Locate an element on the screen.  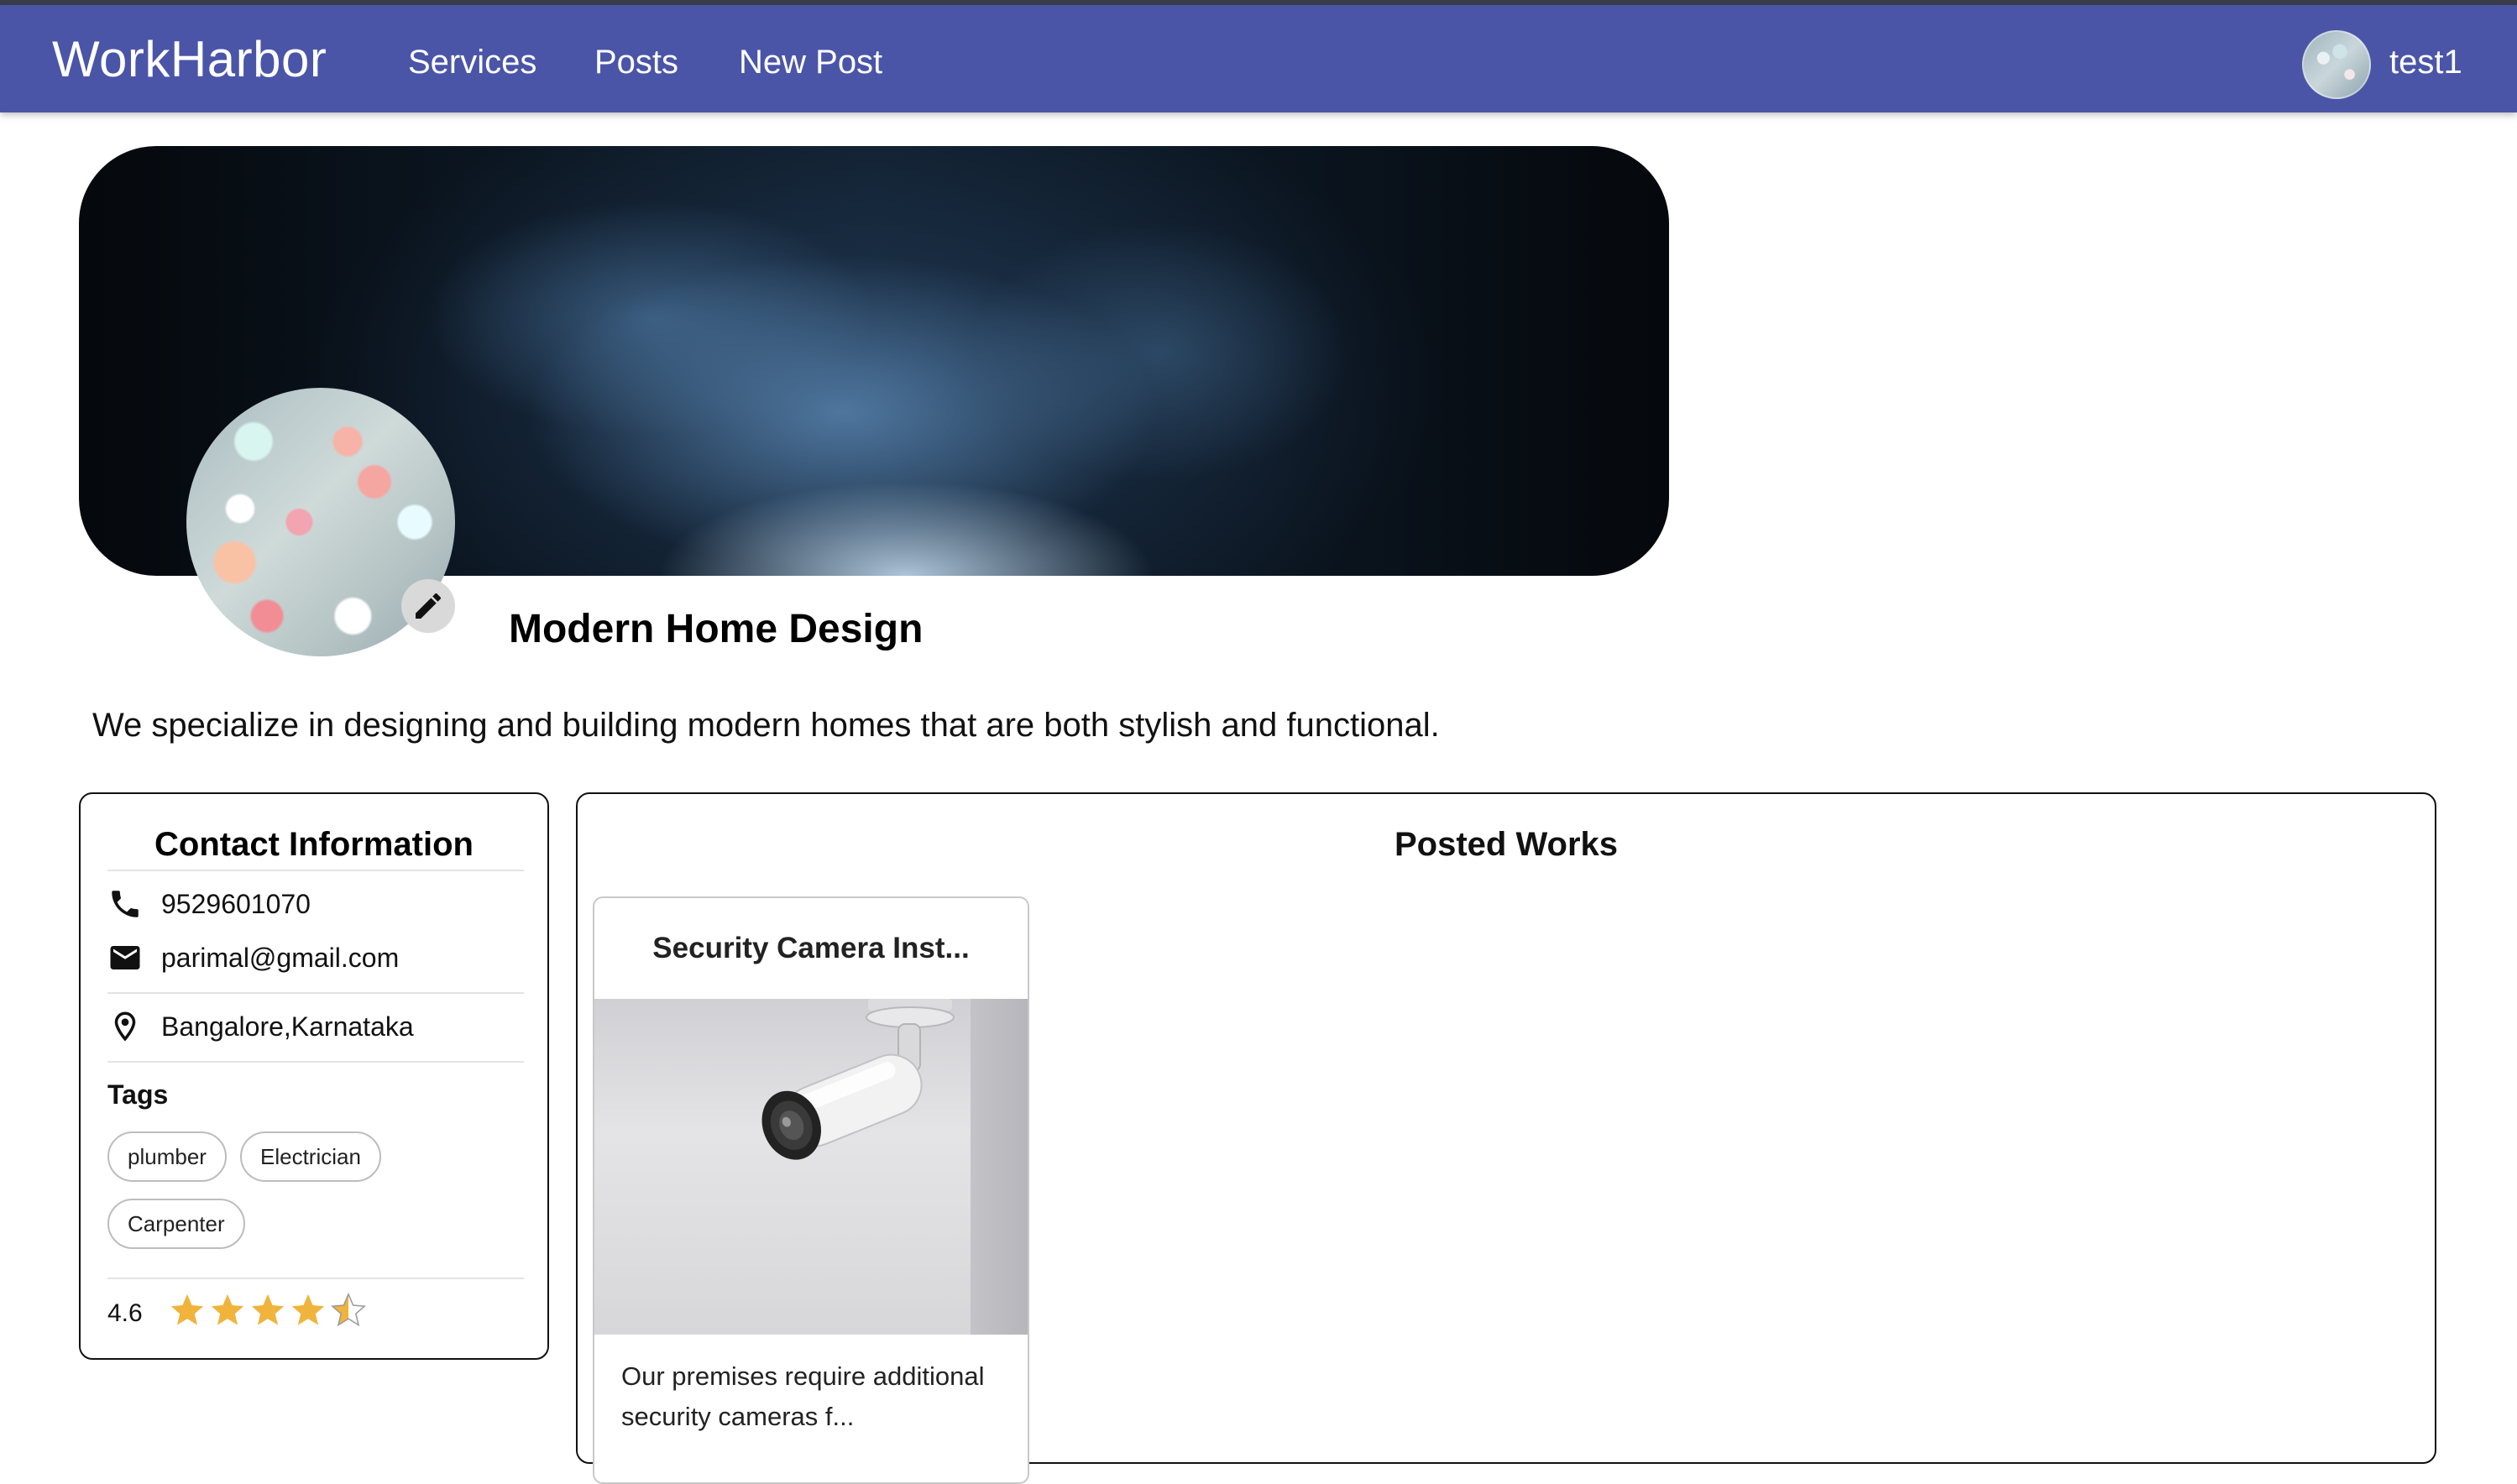
contact-heading: Contact Information is located at coordinates (314, 844).